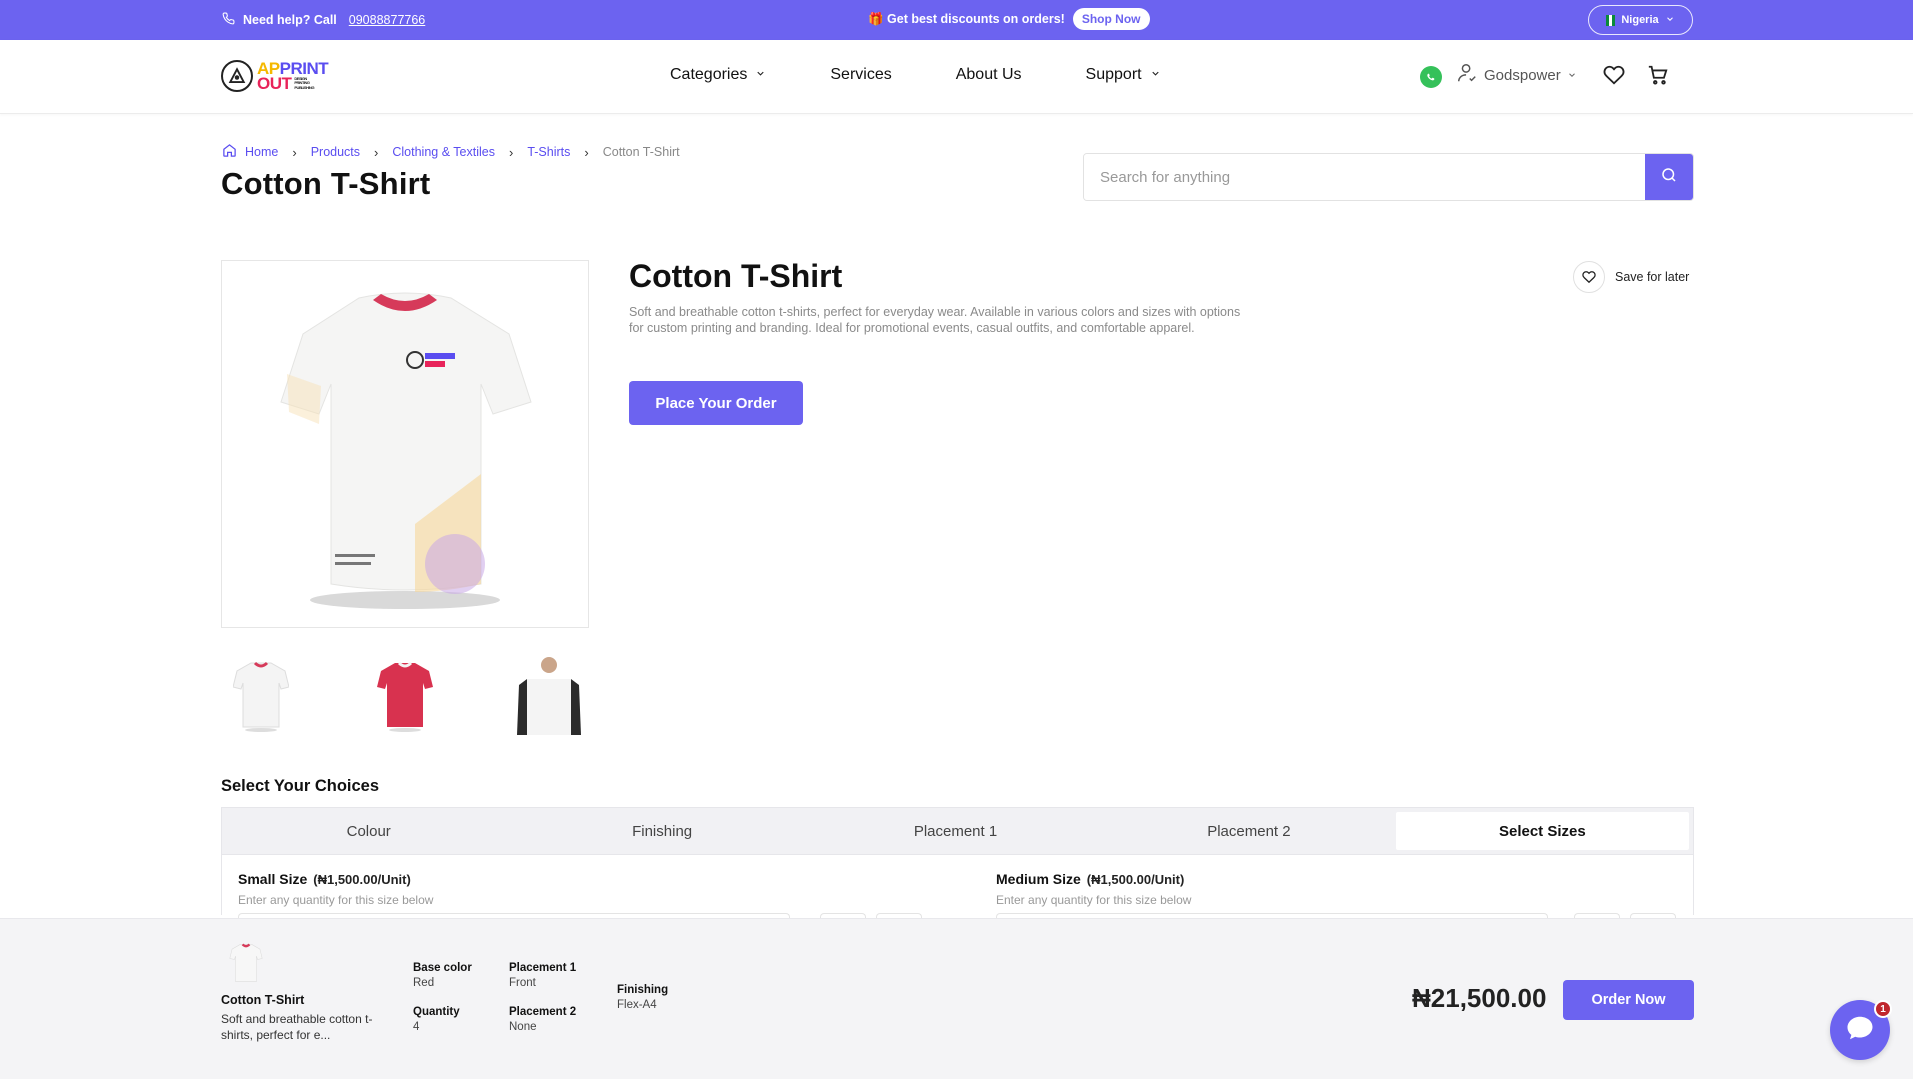  What do you see at coordinates (1431, 77) in the screenshot?
I see `whatsapp-icon` at bounding box center [1431, 77].